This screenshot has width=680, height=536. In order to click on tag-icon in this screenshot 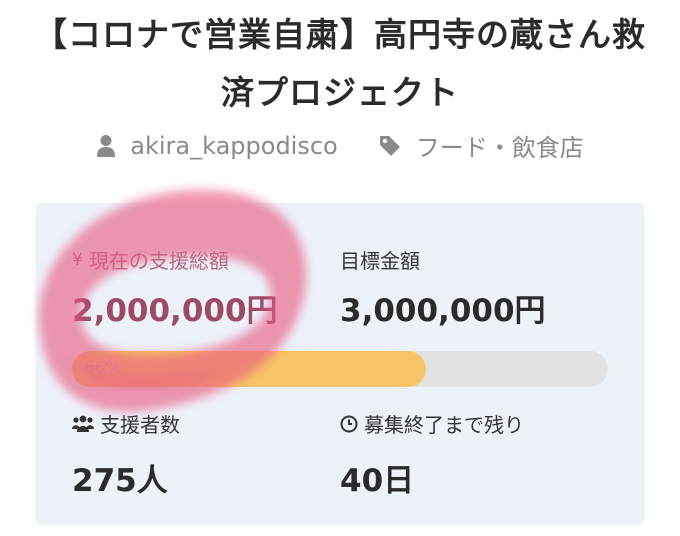, I will do `click(389, 145)`.